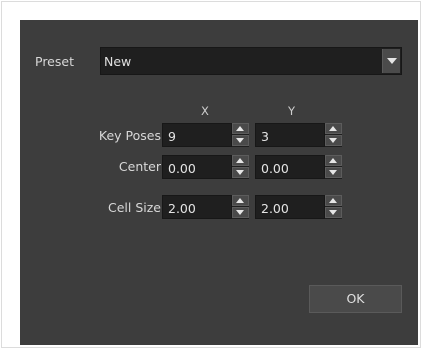  I want to click on cell-size-x-value: 2.00, so click(182, 208).